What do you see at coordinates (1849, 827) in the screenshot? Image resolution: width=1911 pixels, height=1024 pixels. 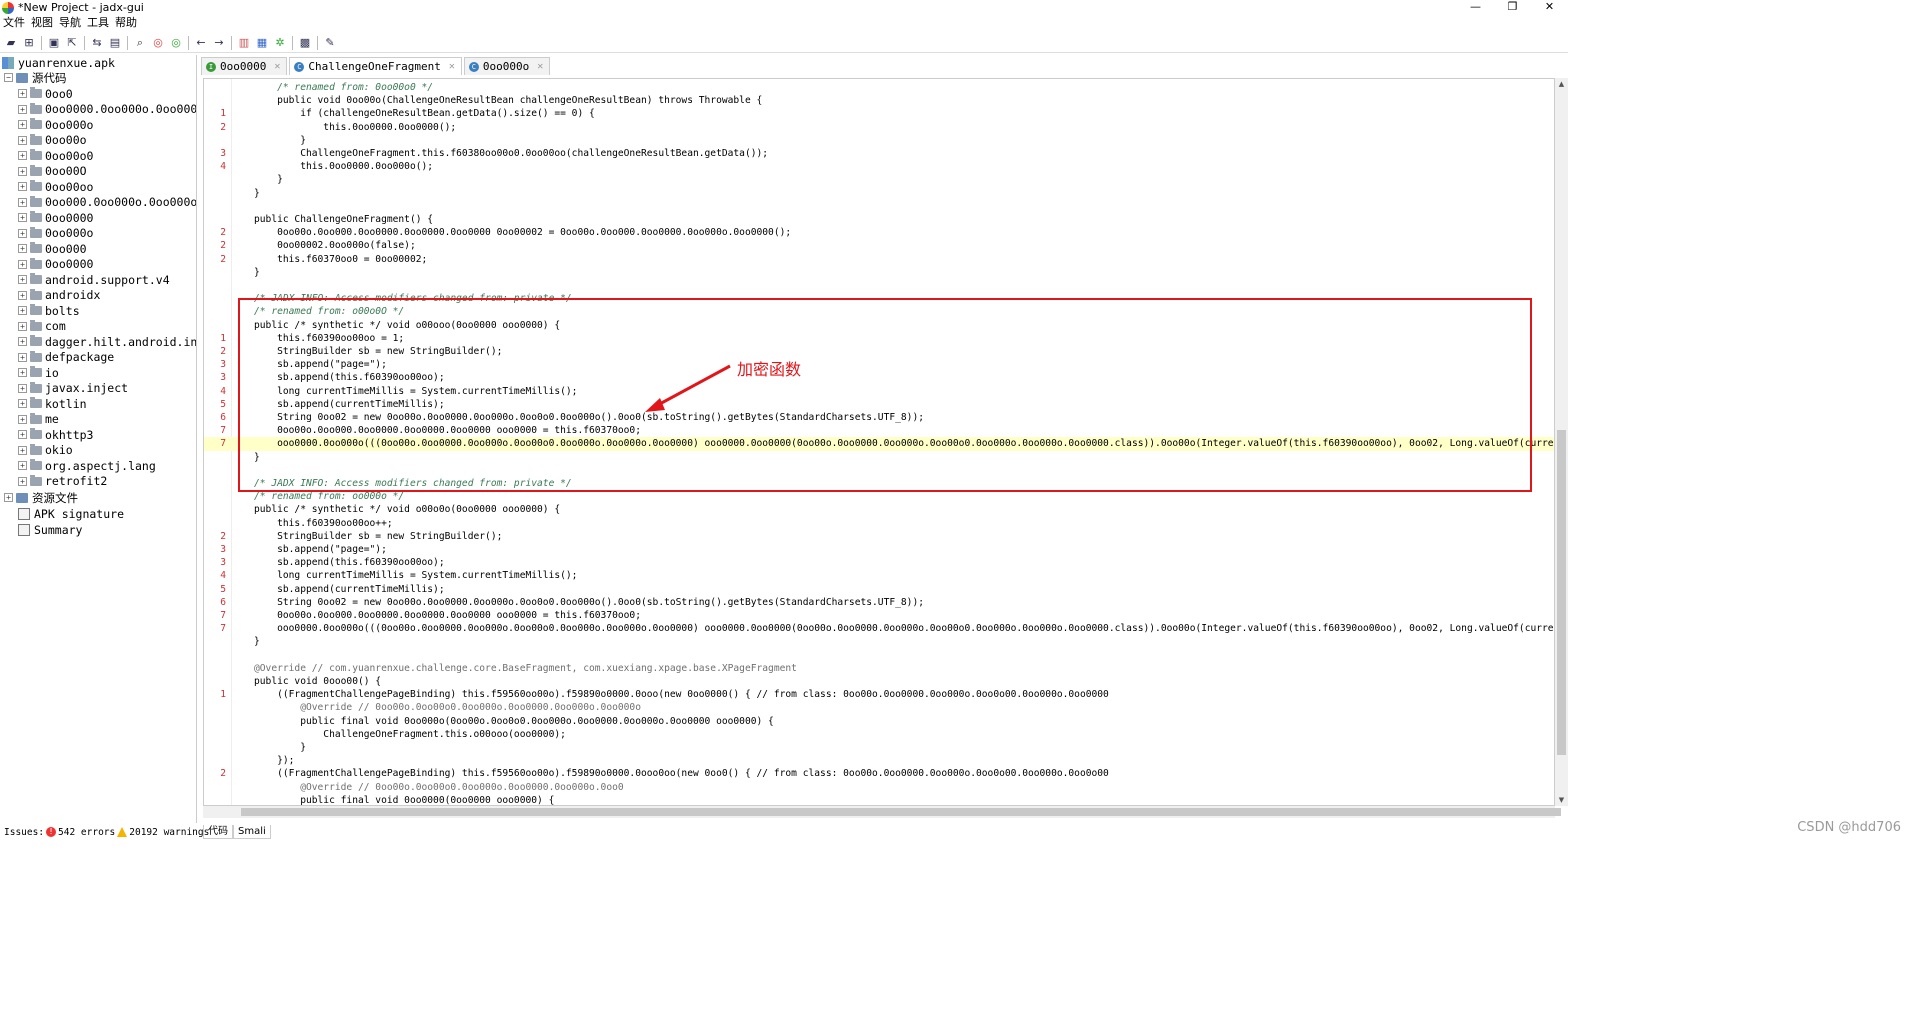 I see `watermark: CSDN @hdd706` at bounding box center [1849, 827].